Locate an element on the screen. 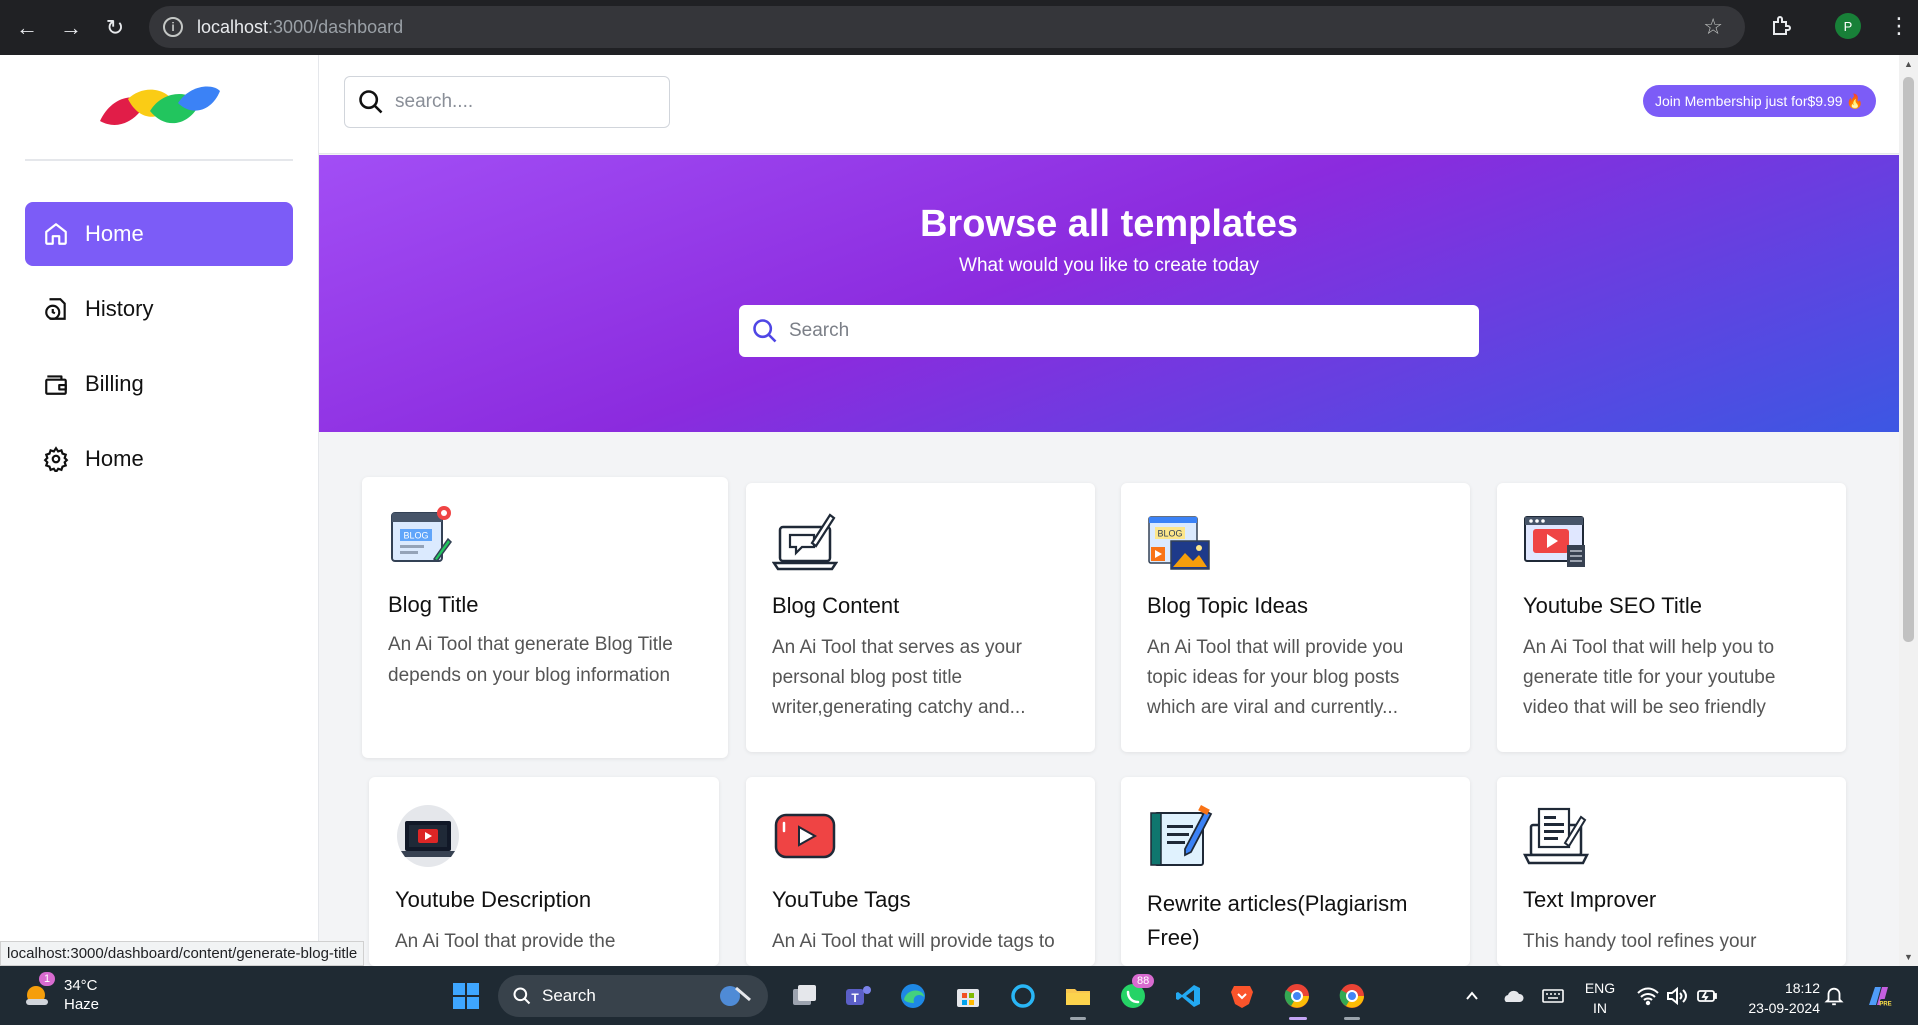  brave-browser-icon is located at coordinates (1242, 996).